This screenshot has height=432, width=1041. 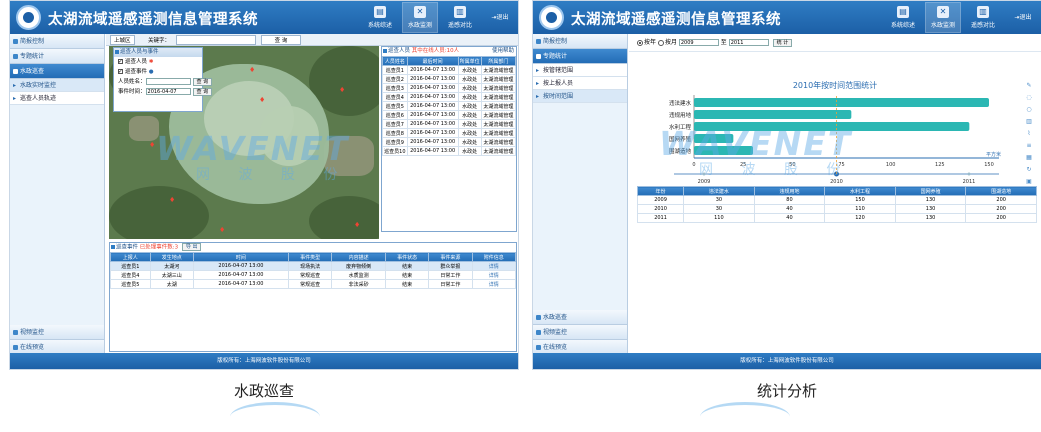 What do you see at coordinates (432, 133) in the screenshot?
I see `staff-cell: 2016-04-07 13:00` at bounding box center [432, 133].